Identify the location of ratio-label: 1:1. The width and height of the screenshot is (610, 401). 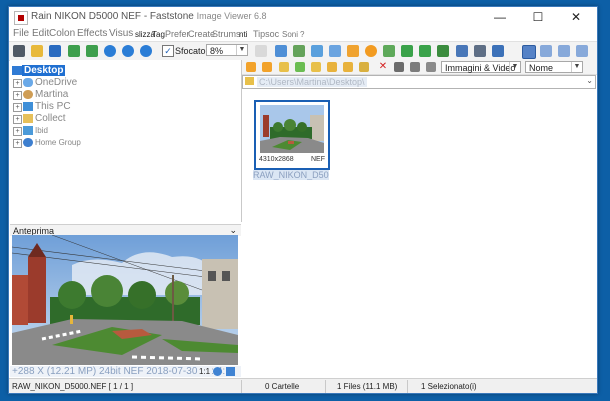
(205, 371).